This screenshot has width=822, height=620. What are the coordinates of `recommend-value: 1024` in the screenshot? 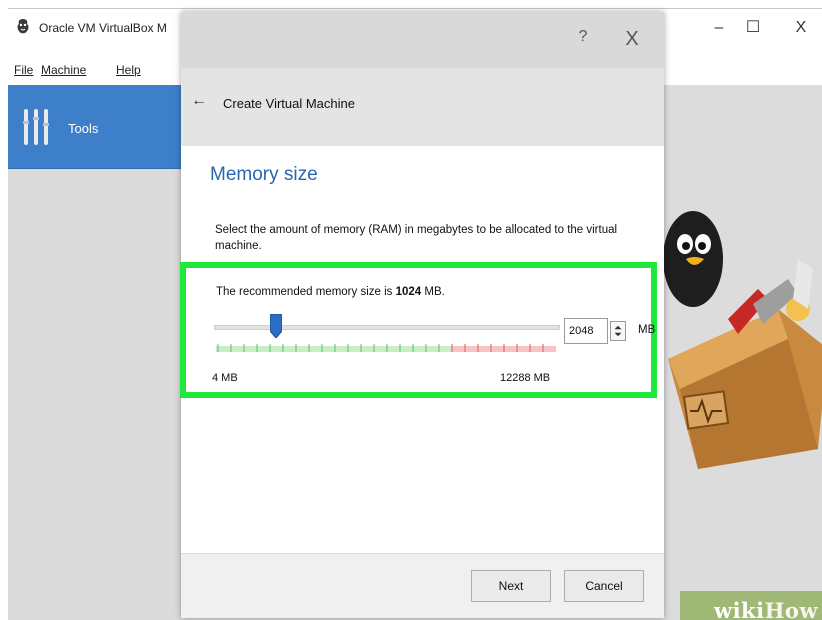 It's located at (408, 292).